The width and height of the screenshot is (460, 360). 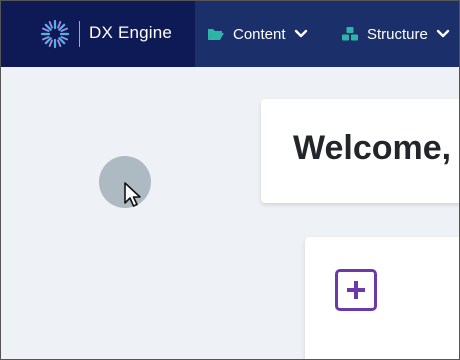 What do you see at coordinates (372, 148) in the screenshot?
I see `welcome-heading: Welcome,` at bounding box center [372, 148].